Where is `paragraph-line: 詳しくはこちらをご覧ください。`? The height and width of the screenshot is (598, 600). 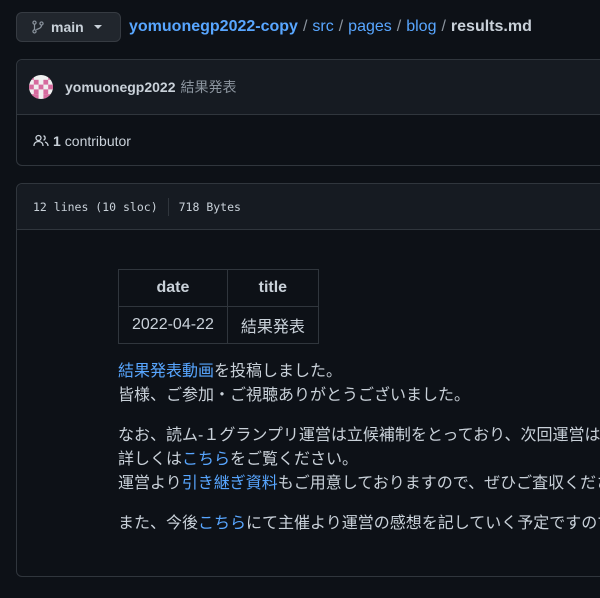
paragraph-line: 詳しくはこちらをご覧ください。 is located at coordinates (359, 460).